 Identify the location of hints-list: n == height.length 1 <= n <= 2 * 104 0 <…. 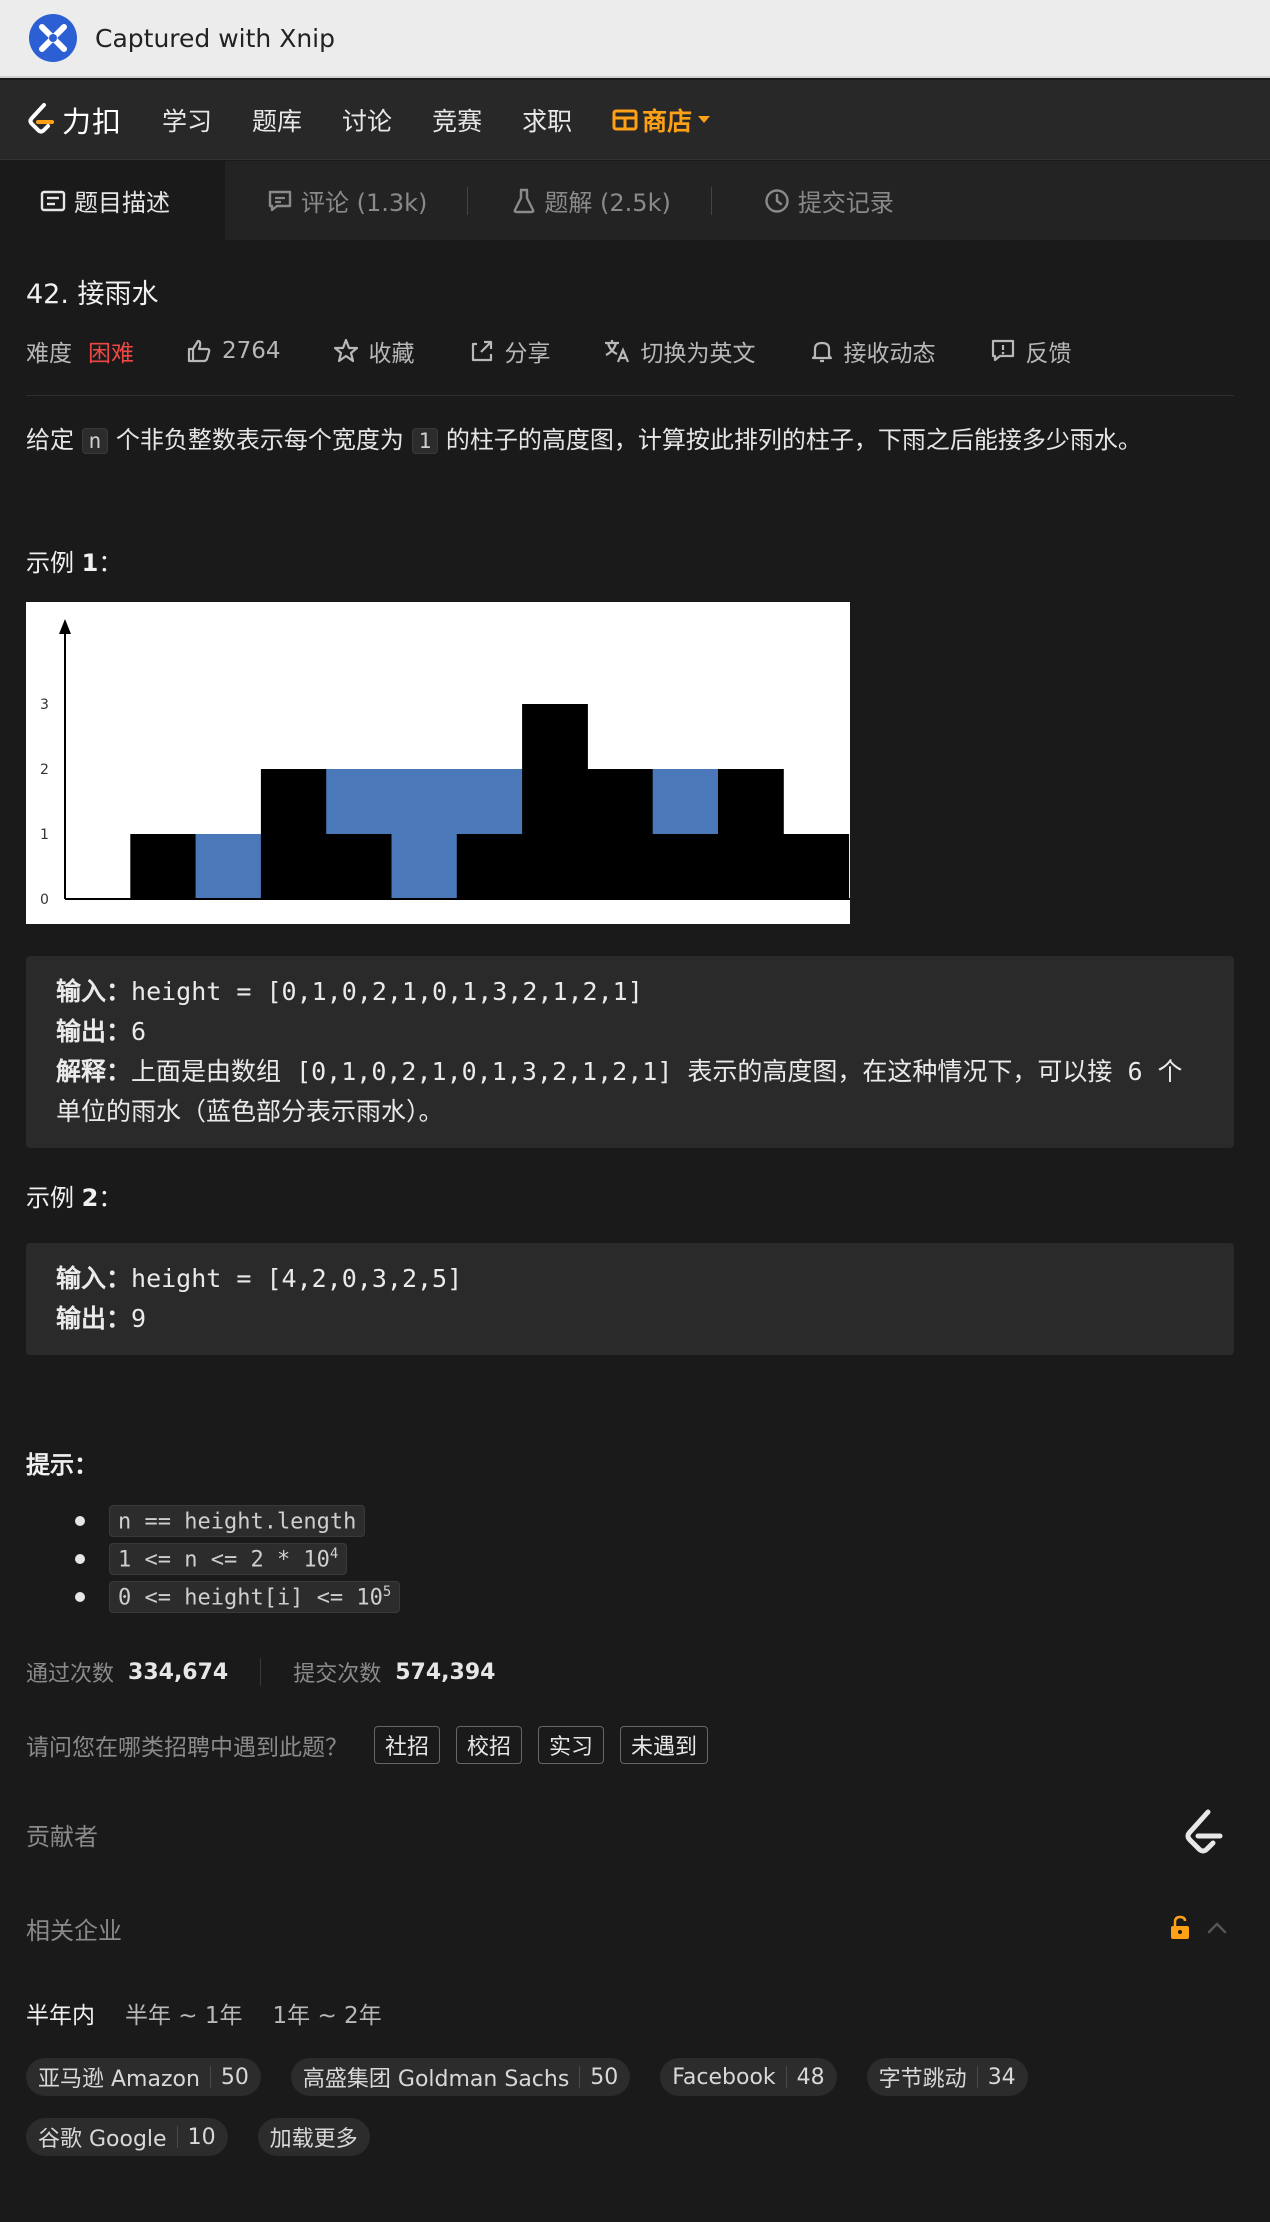
(630, 1559).